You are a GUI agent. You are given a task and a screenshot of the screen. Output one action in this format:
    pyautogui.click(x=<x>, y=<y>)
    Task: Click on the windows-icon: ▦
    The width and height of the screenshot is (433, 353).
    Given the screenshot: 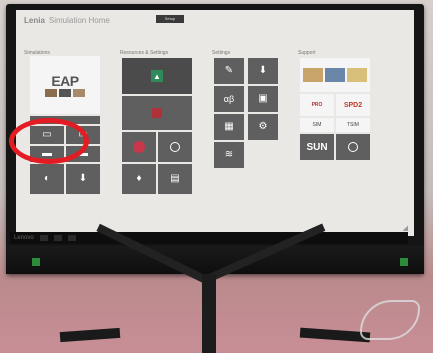 What is the action you would take?
    pyautogui.click(x=229, y=126)
    